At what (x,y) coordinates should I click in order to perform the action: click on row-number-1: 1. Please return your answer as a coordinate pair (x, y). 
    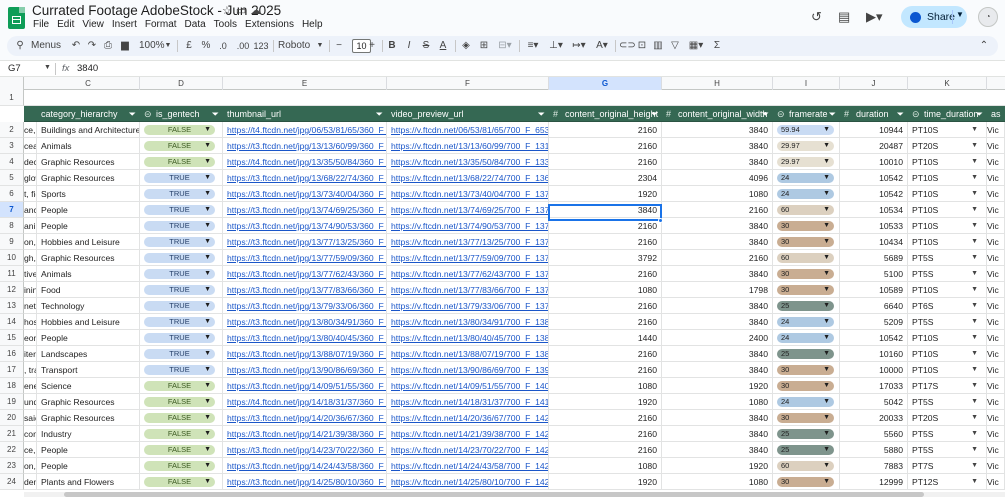
    Looking at the image, I should click on (12, 98).